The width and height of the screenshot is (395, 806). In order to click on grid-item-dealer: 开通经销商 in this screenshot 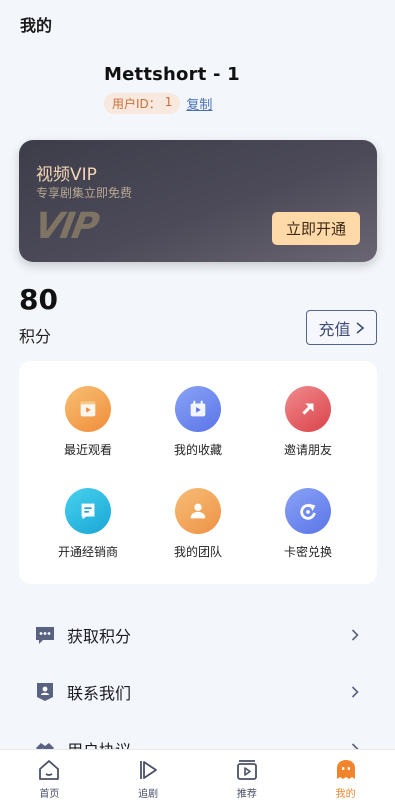, I will do `click(88, 532)`.